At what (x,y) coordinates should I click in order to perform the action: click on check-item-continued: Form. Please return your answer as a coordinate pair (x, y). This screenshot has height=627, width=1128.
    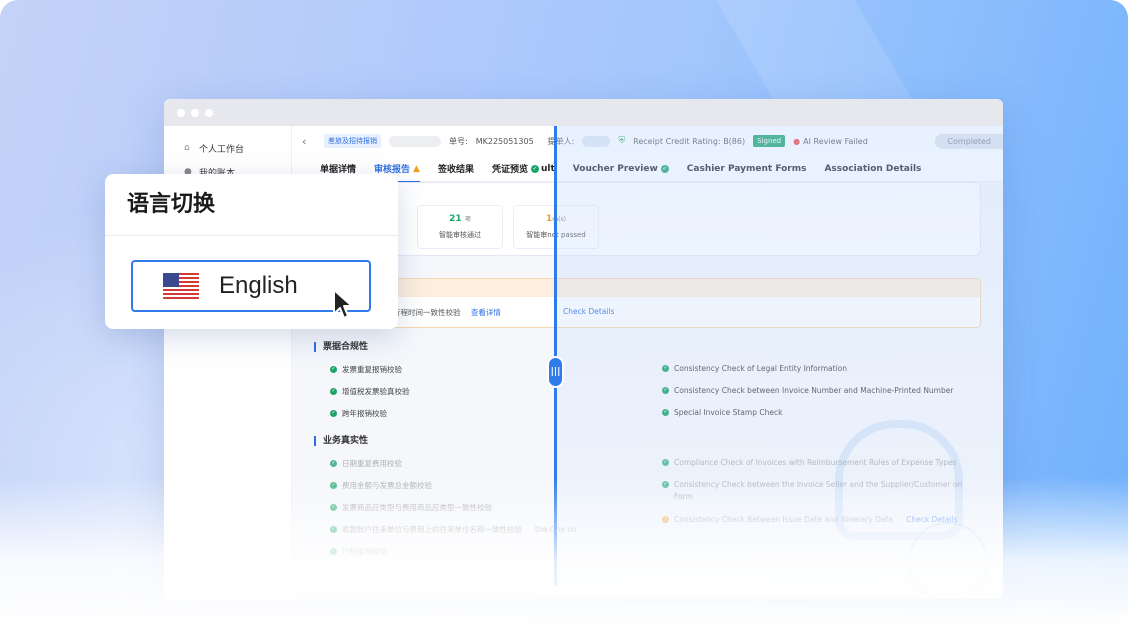
    Looking at the image, I should click on (683, 496).